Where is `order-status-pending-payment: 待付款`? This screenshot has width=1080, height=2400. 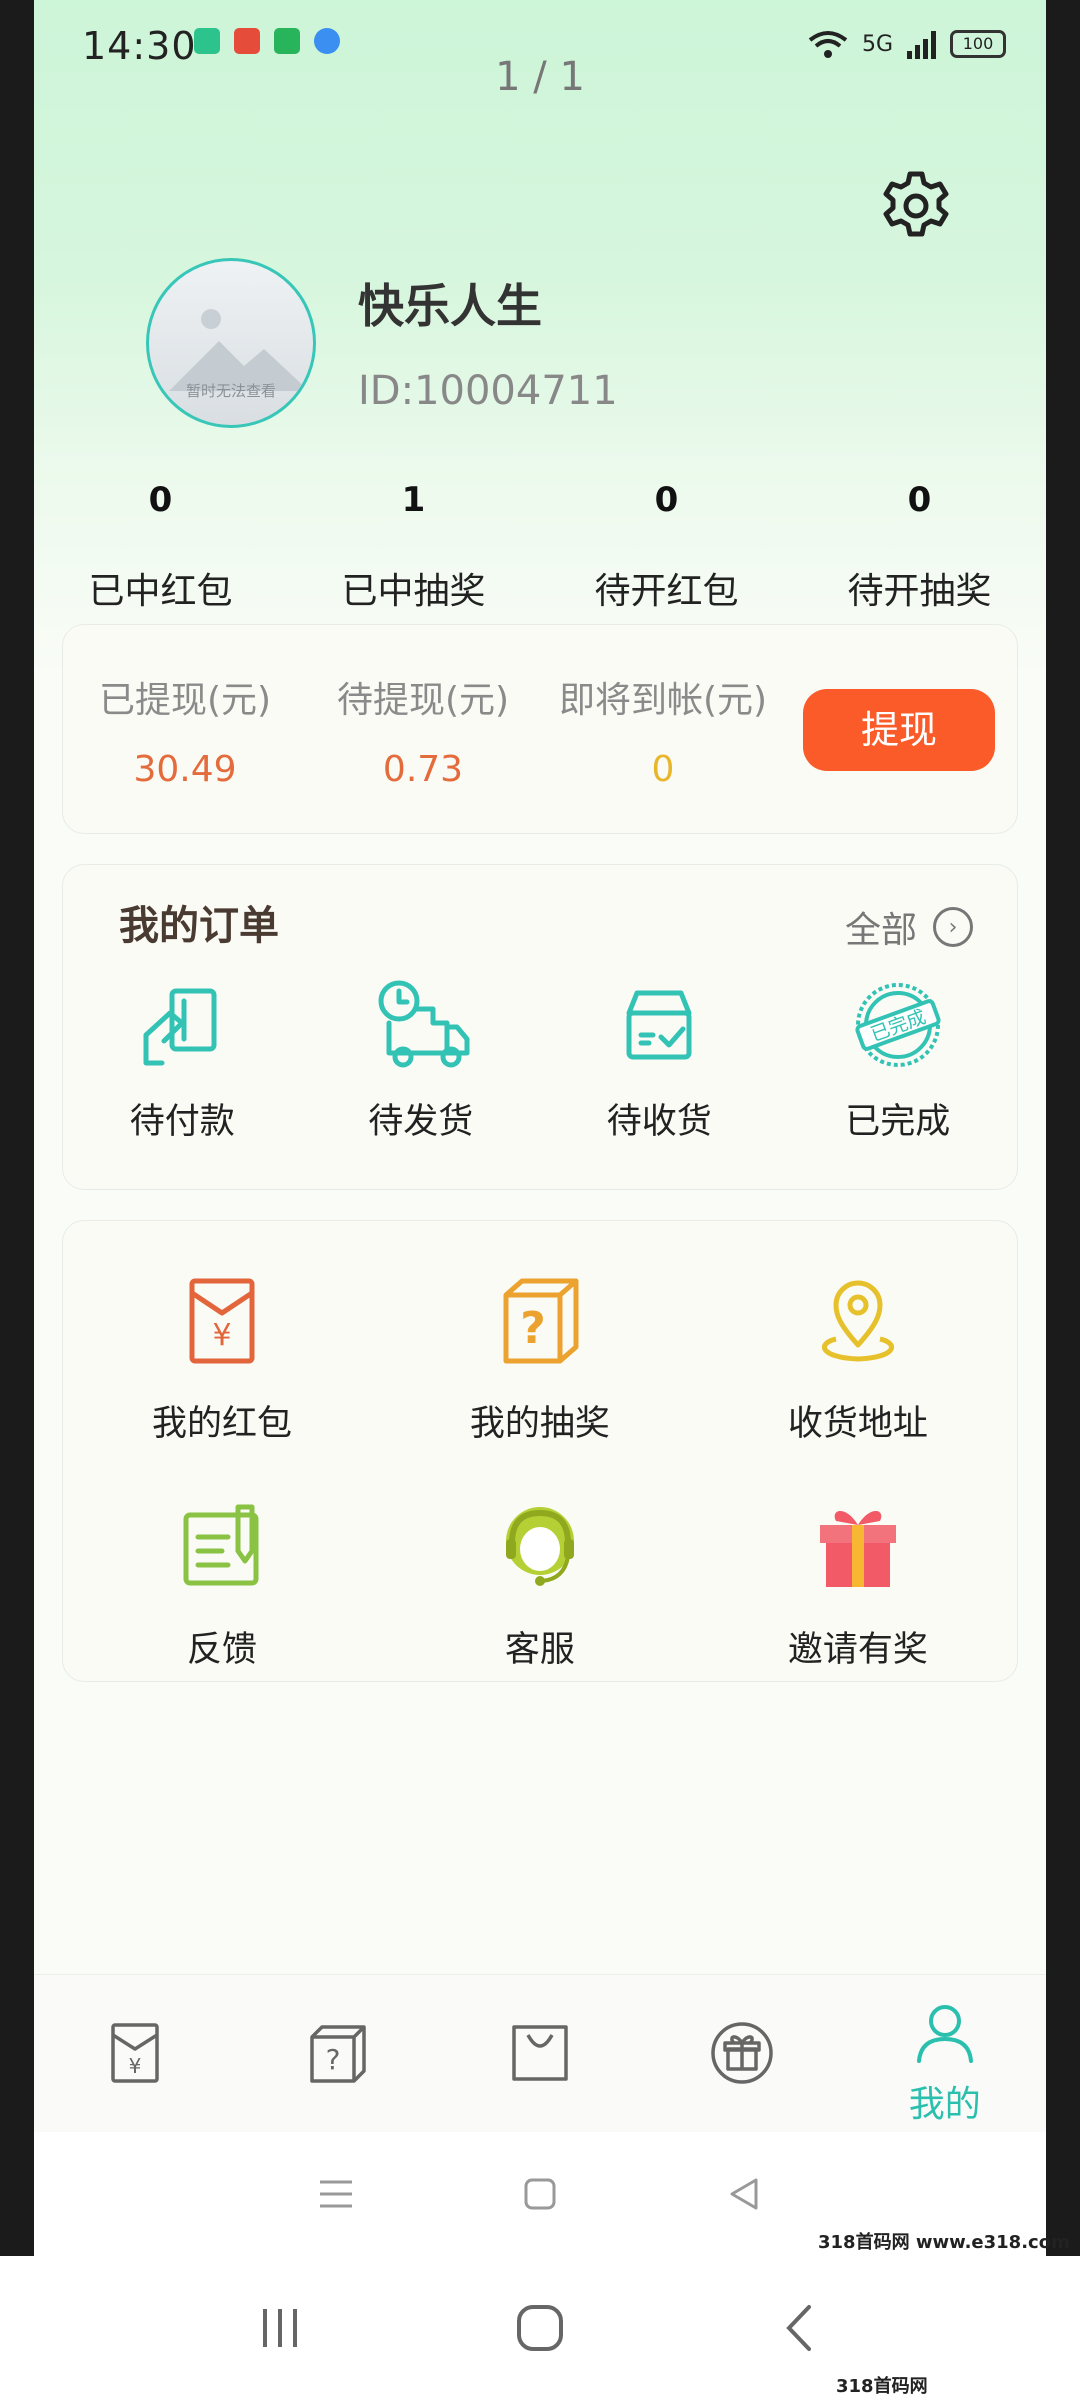
order-status-pending-payment: 待付款 is located at coordinates (182, 1060).